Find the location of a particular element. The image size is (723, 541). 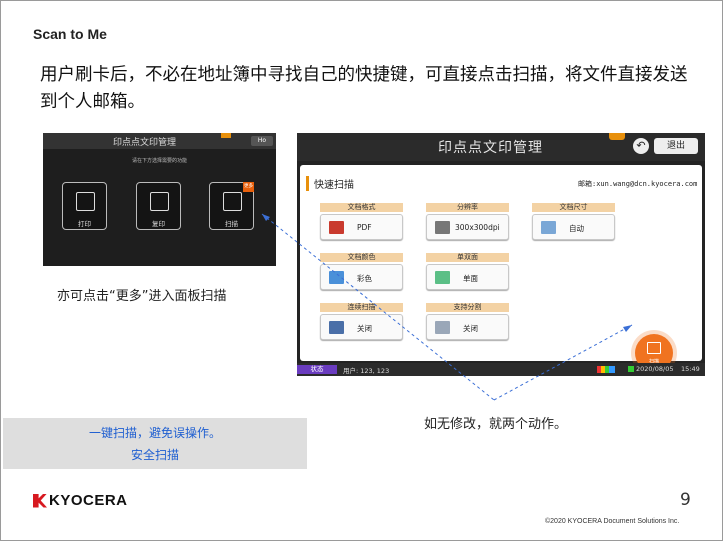

note-line: 一键扫描，避免误操作。 is located at coordinates (154, 433).